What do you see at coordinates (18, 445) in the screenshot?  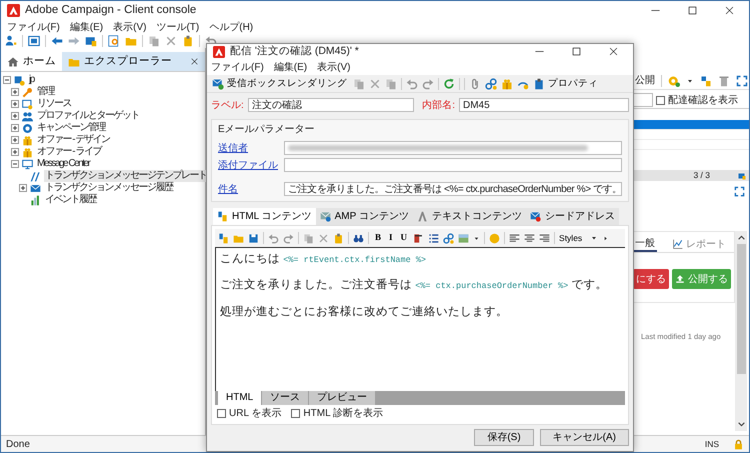 I see `status-text: Done` at bounding box center [18, 445].